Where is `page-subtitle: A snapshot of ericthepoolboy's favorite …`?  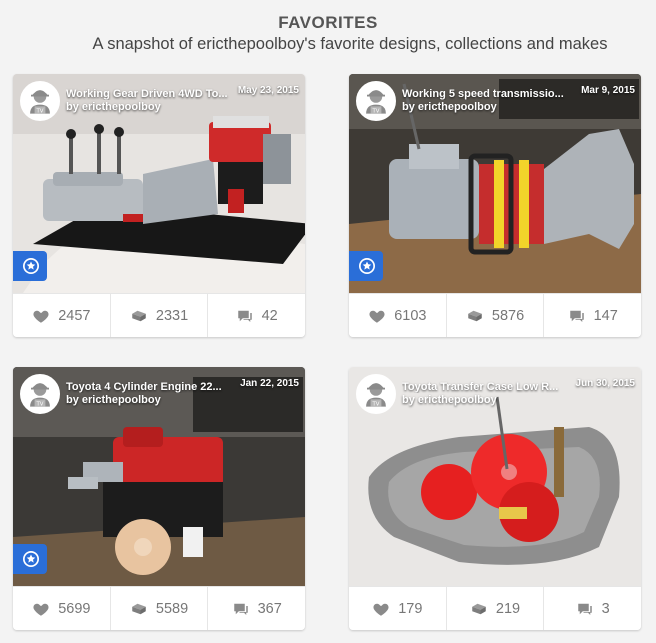
page-subtitle: A snapshot of ericthepoolboy's favorite … is located at coordinates (350, 44).